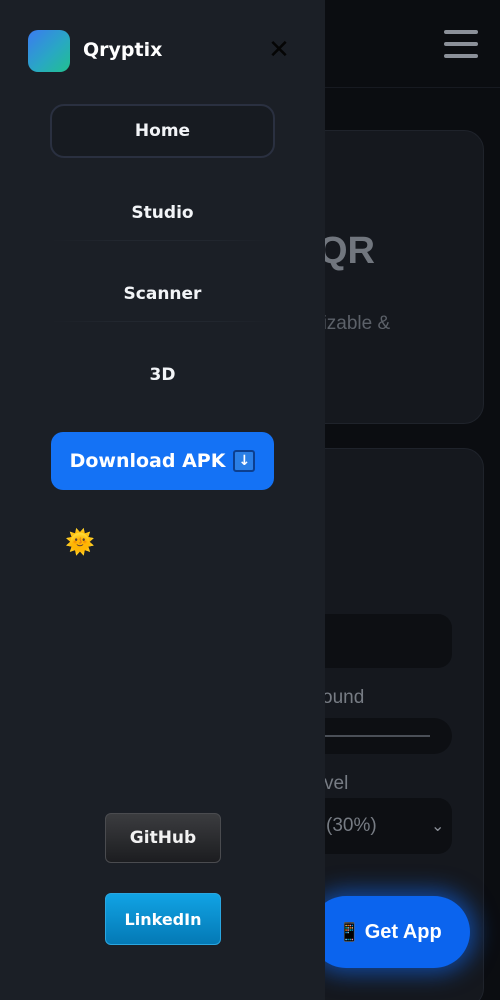 The height and width of the screenshot is (1000, 500). What do you see at coordinates (279, 50) in the screenshot?
I see `close-icon: ✕` at bounding box center [279, 50].